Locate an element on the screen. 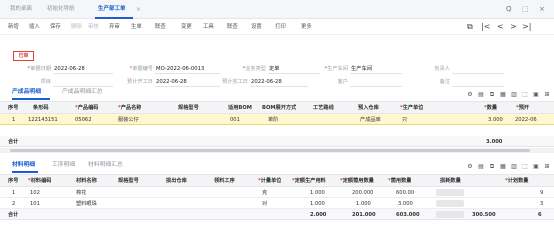  tab-material-summary: 材料明细汇总 is located at coordinates (105, 165).